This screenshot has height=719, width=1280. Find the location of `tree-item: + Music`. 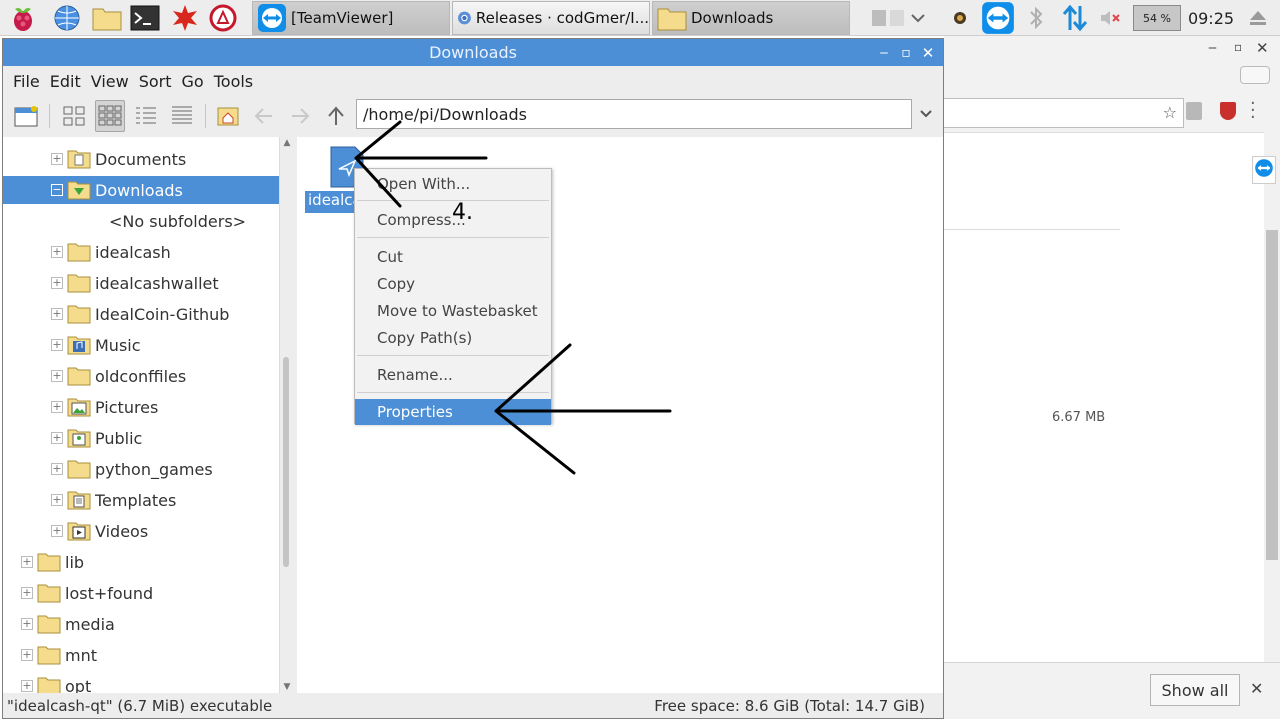

tree-item: + Music is located at coordinates (141, 345).